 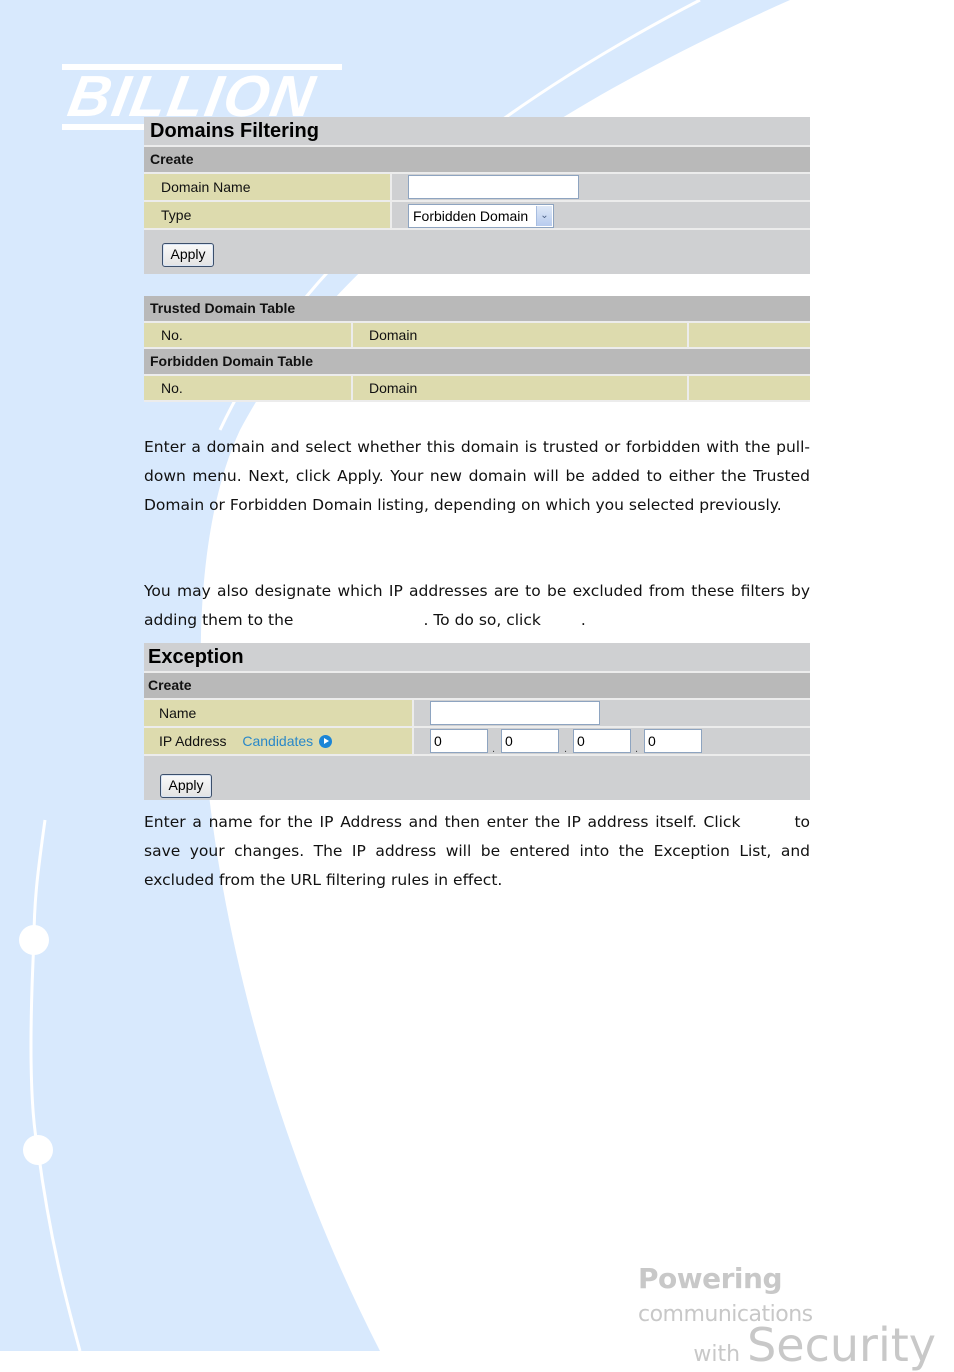 I want to click on ip-octet-1-input: 0, so click(x=459, y=741).